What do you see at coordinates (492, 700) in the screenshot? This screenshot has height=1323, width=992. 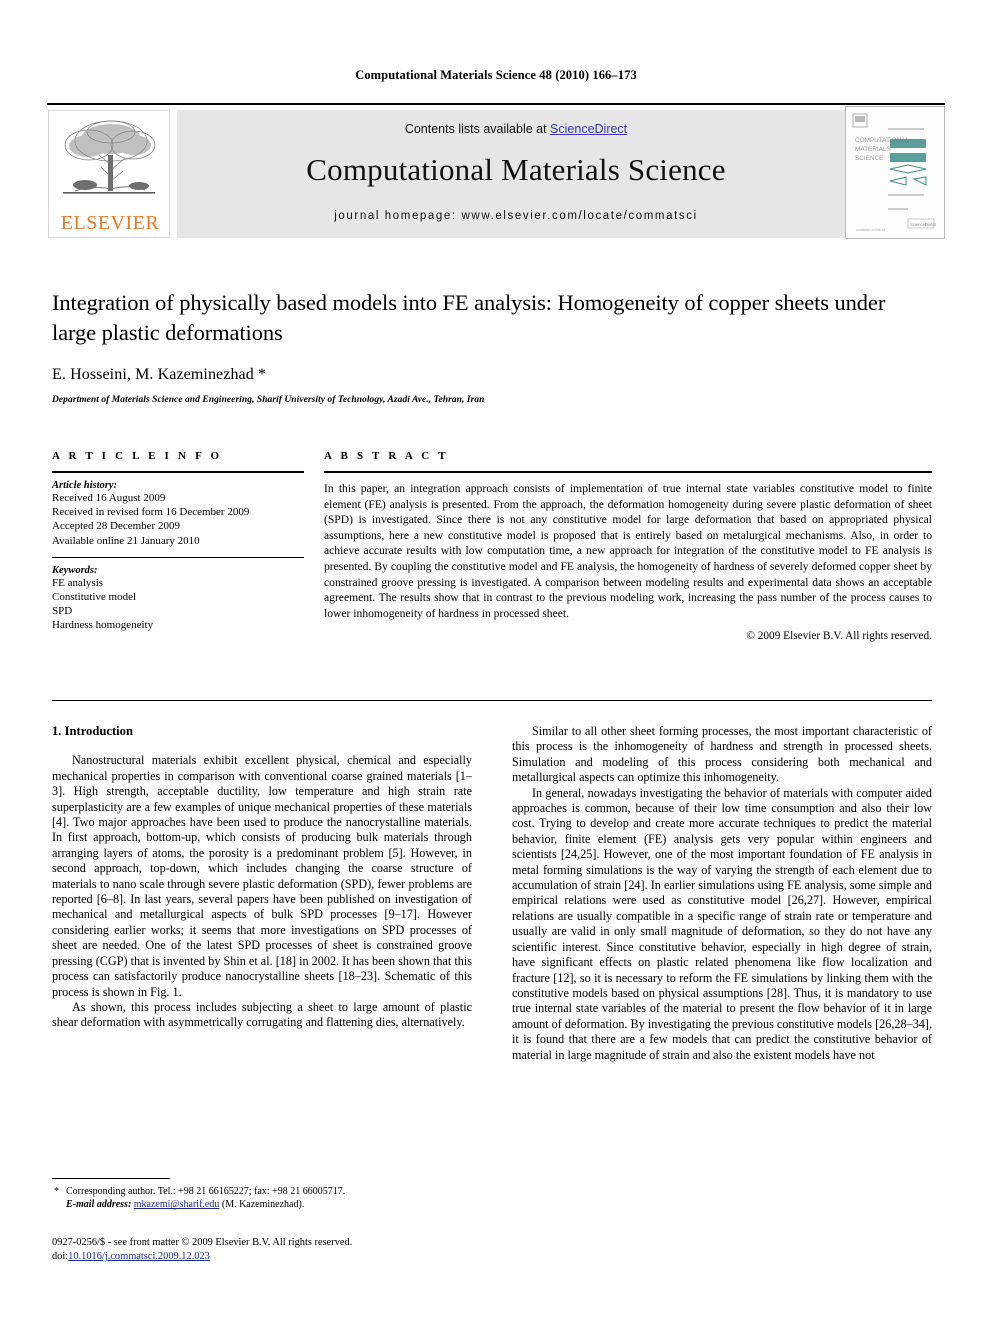 I see `body-divider-rule` at bounding box center [492, 700].